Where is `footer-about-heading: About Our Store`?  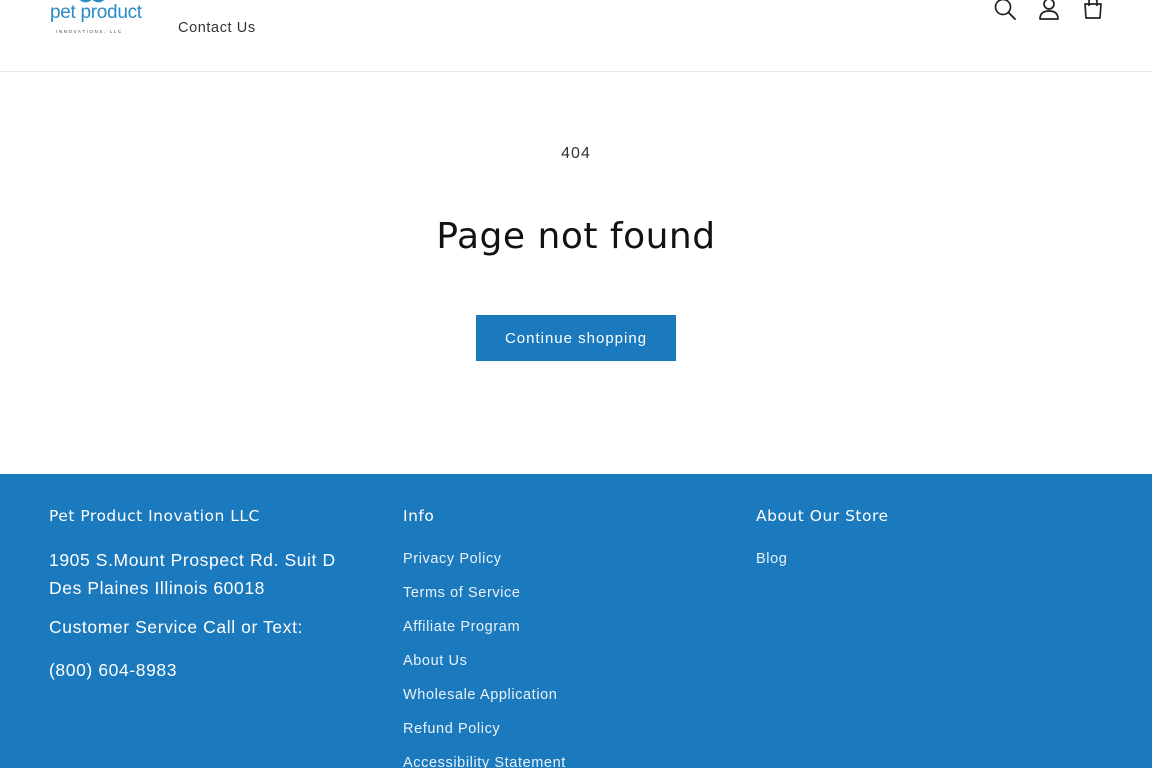 footer-about-heading: About Our Store is located at coordinates (822, 516).